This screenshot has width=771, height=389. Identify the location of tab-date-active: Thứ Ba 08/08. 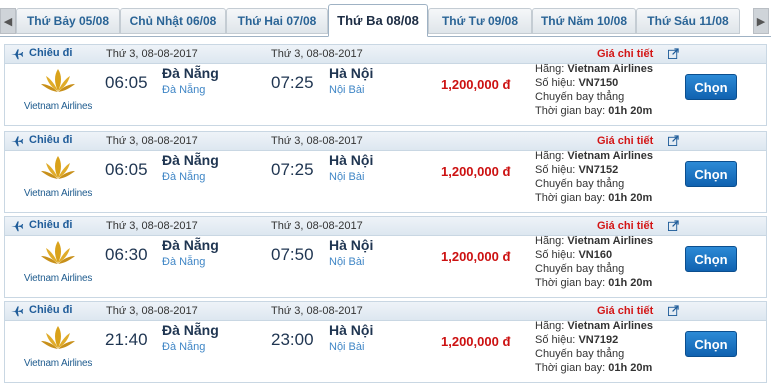
(378, 20).